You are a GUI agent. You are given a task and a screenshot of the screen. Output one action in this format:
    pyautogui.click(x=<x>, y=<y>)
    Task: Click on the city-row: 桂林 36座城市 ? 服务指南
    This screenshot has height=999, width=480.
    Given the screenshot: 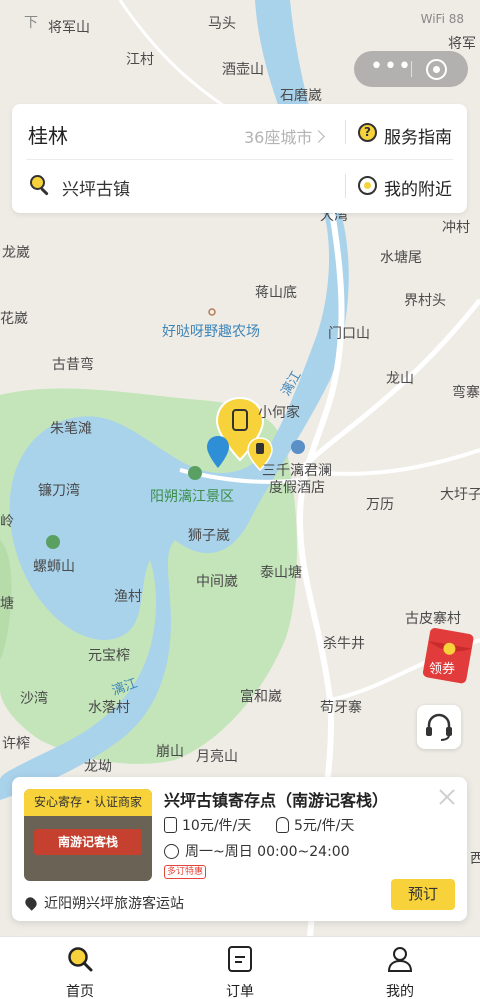 What is the action you would take?
    pyautogui.click(x=239, y=132)
    